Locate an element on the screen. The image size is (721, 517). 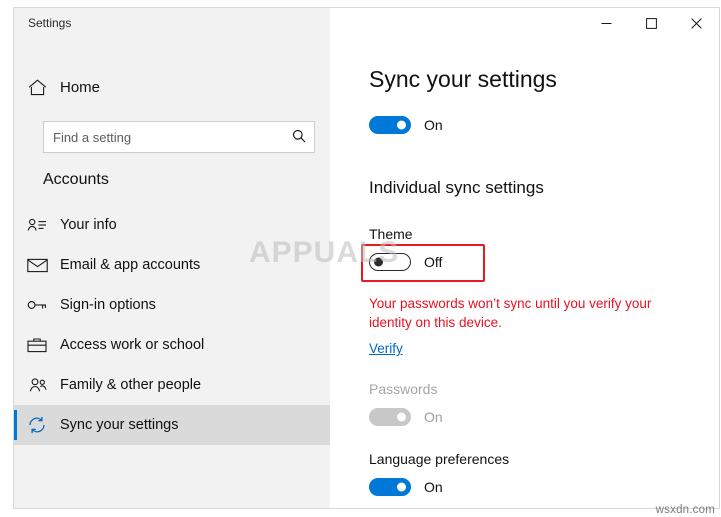
search-box is located at coordinates (179, 137).